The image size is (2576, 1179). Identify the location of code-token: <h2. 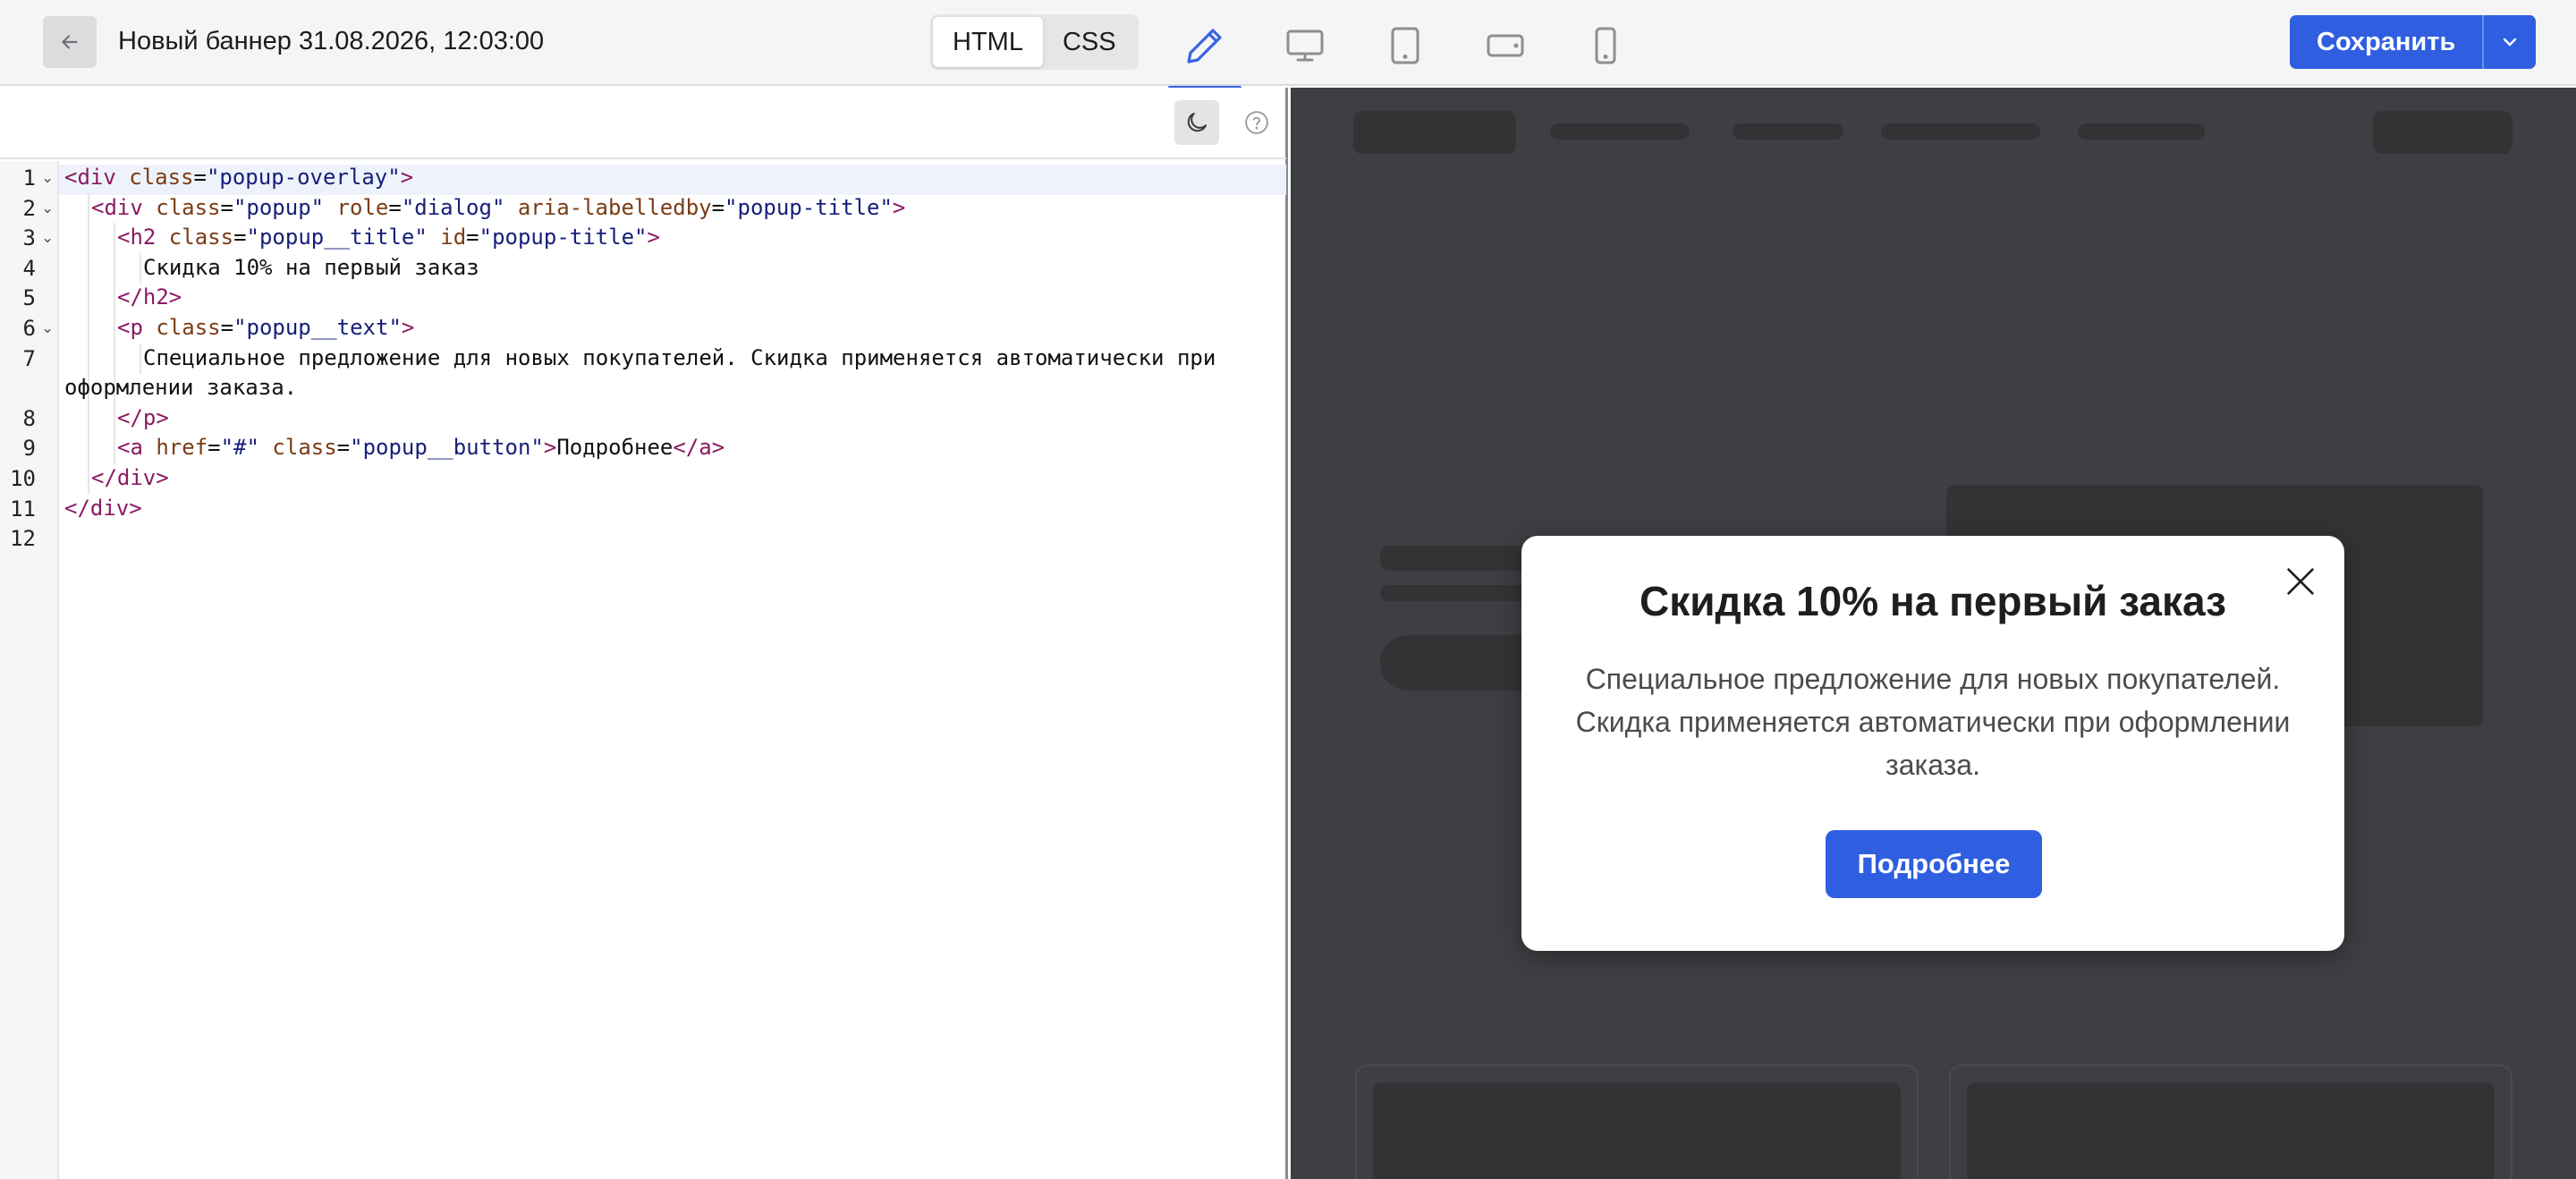
(137, 238).